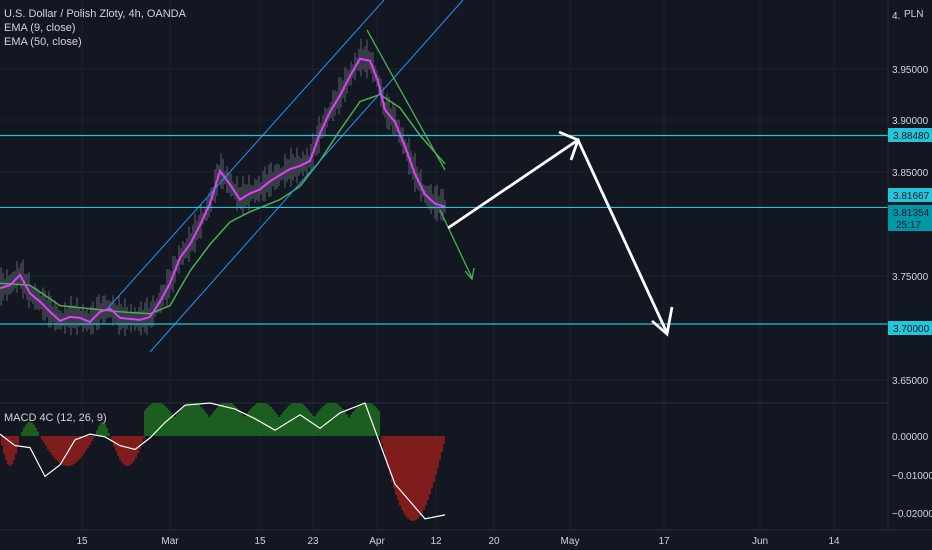 The width and height of the screenshot is (932, 550). What do you see at coordinates (913, 14) in the screenshot?
I see `currency-label: PLN` at bounding box center [913, 14].